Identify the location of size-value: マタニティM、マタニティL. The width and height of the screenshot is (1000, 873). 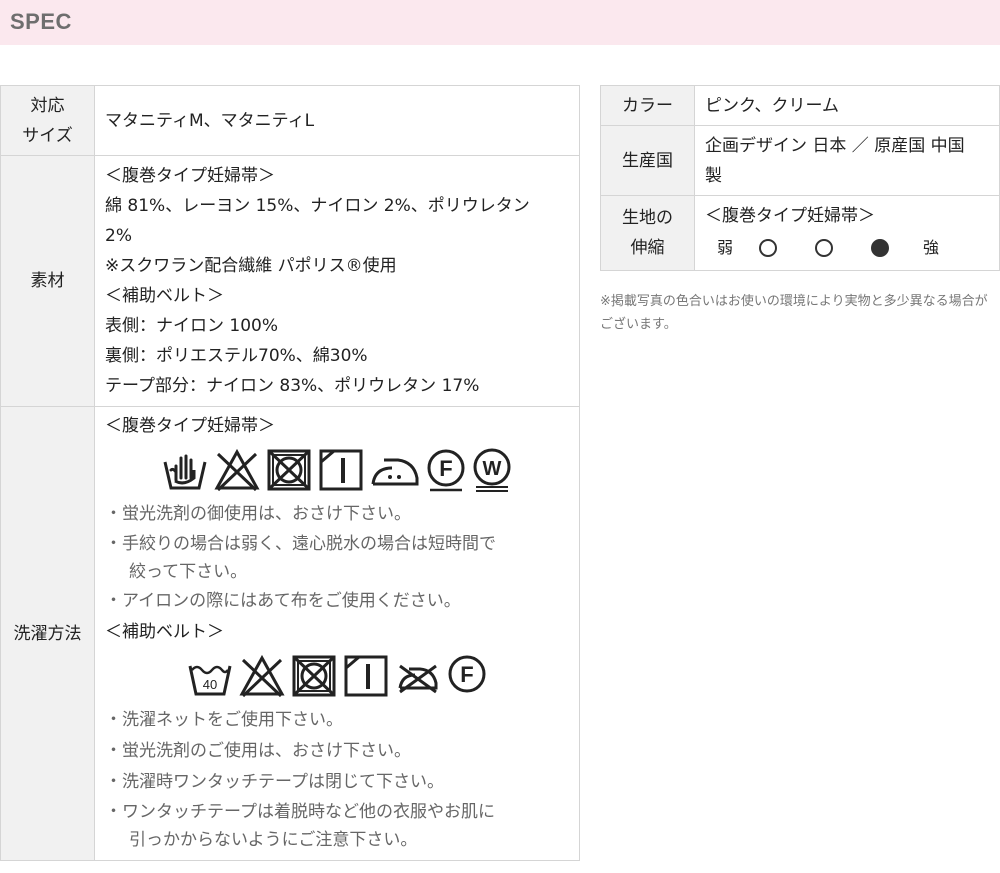
(337, 120).